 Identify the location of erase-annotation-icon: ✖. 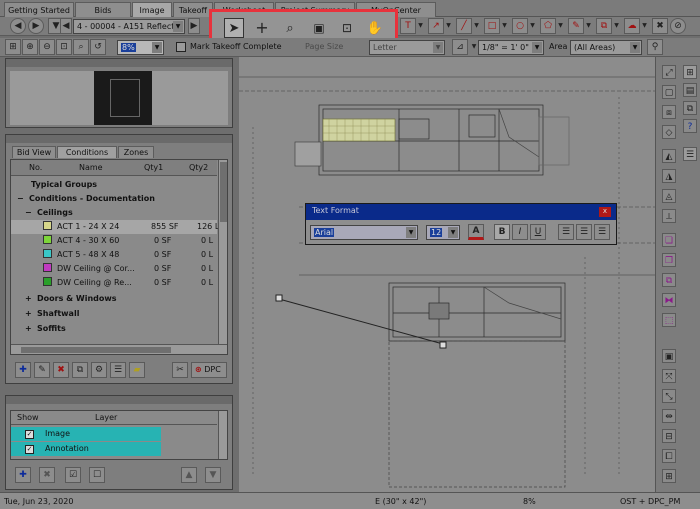
(660, 26).